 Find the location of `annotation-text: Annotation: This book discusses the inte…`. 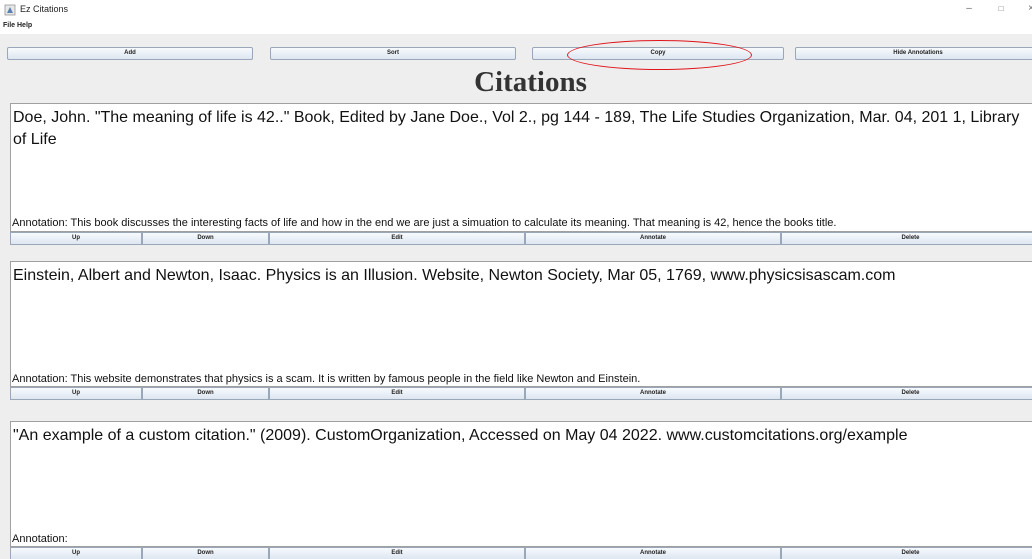

annotation-text: Annotation: This book discusses the inte… is located at coordinates (424, 223).